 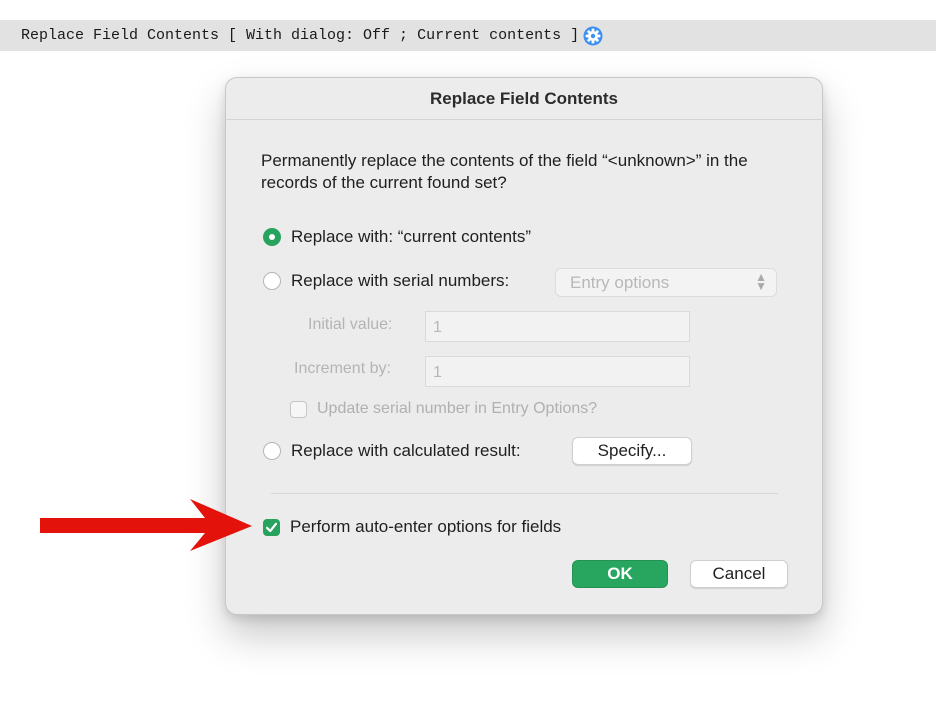 What do you see at coordinates (457, 408) in the screenshot?
I see `update-serial-label: Update serial number in Entry Options?` at bounding box center [457, 408].